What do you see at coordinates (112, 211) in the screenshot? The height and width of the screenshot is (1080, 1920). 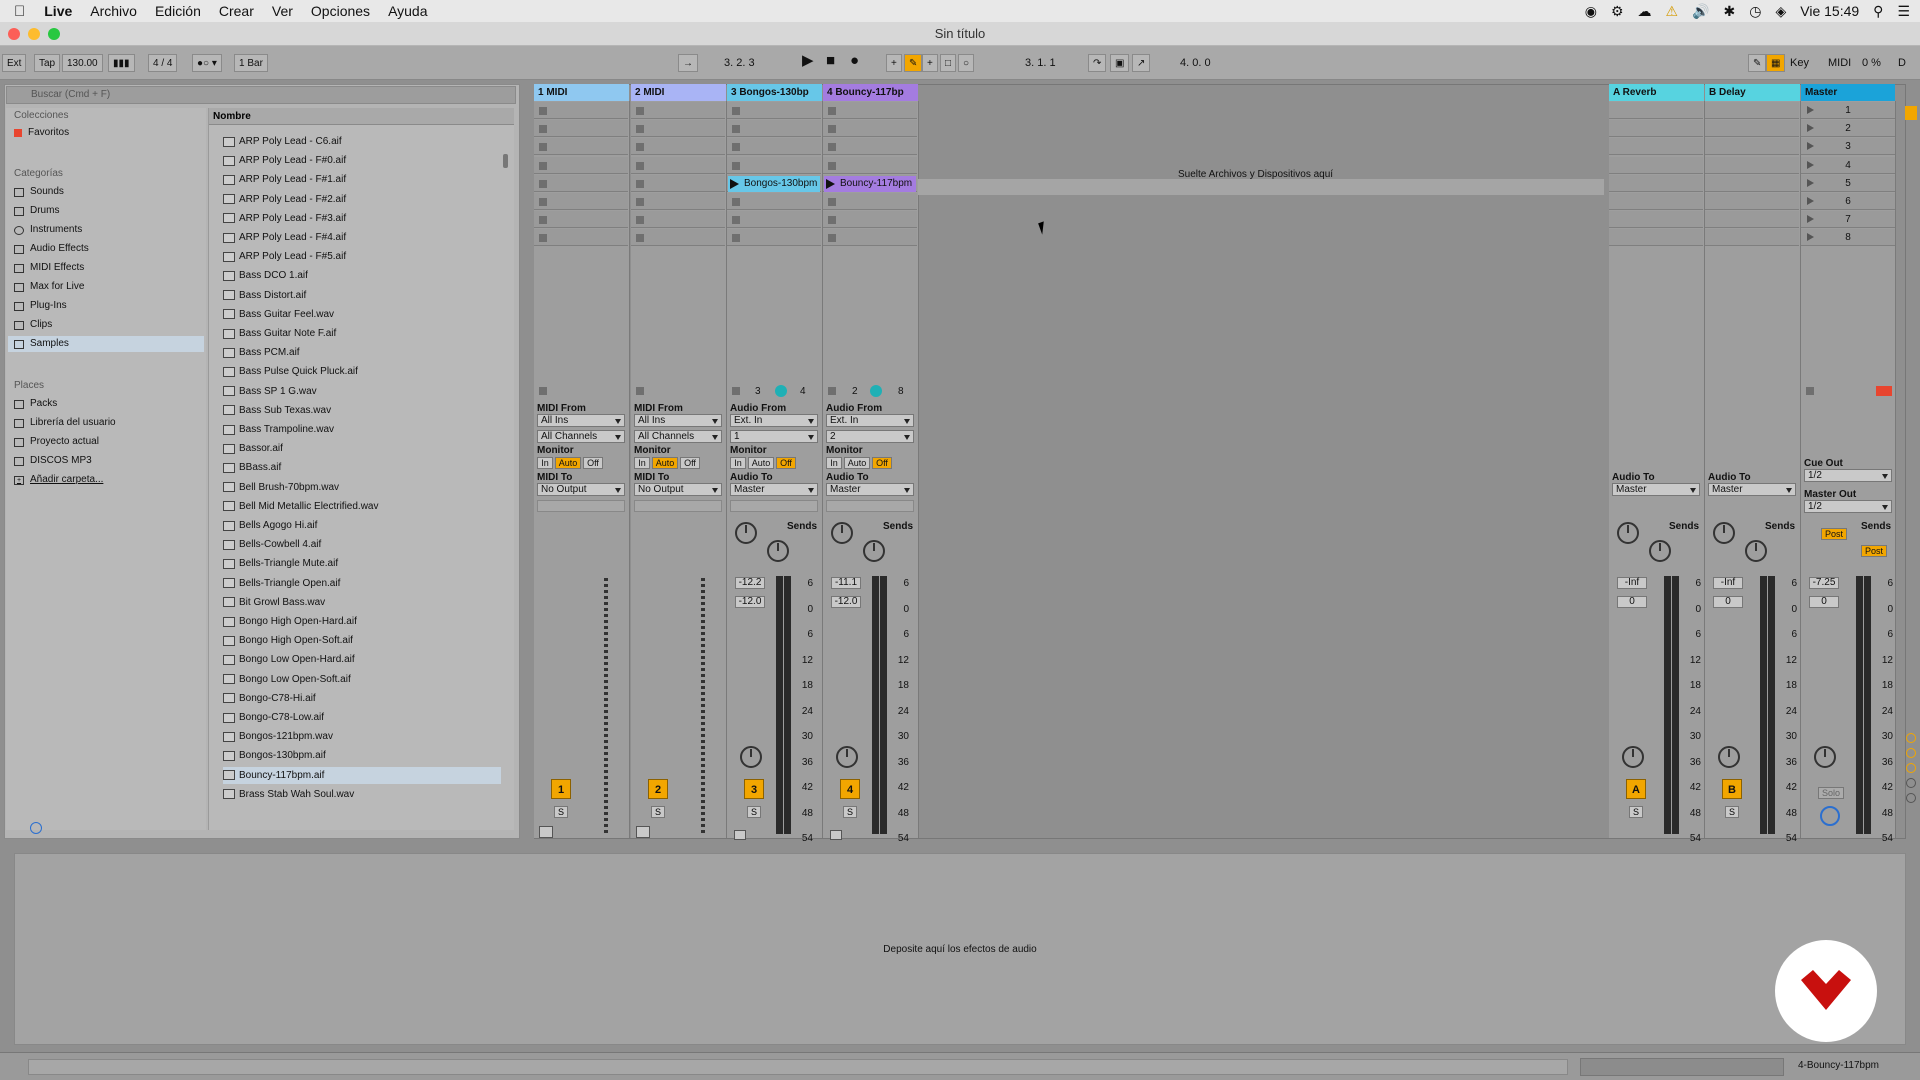 I see `category-drums: Drums` at bounding box center [112, 211].